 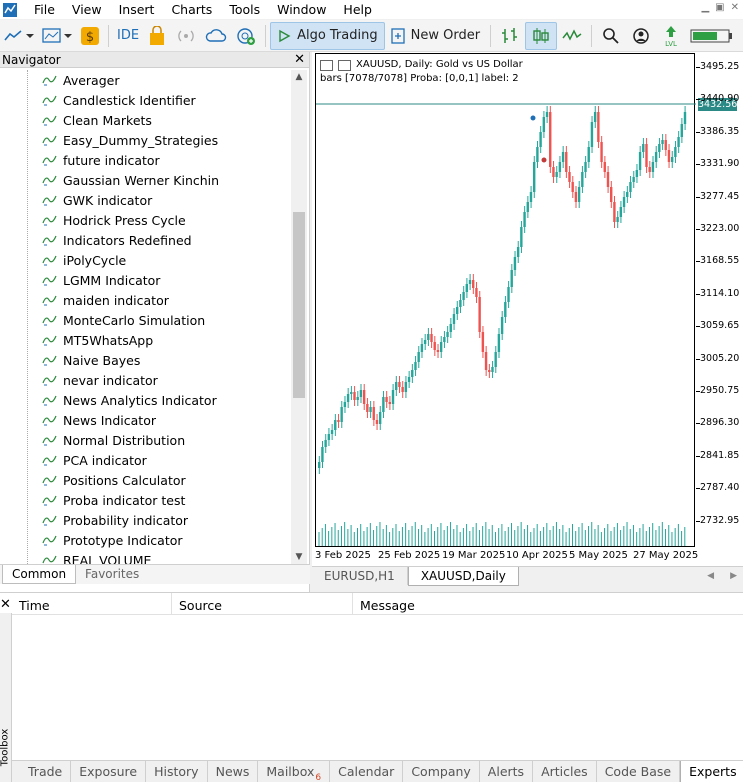 I want to click on restore-icon: ▣, so click(x=719, y=7).